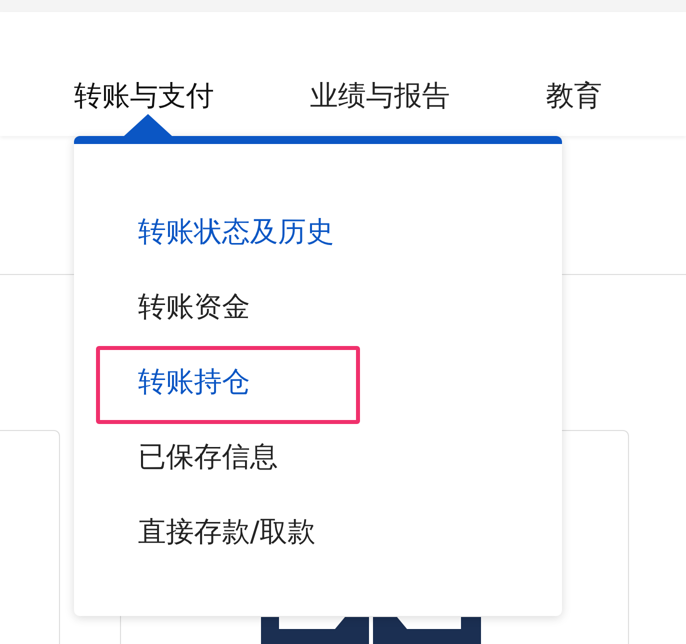 This screenshot has height=644, width=686. What do you see at coordinates (144, 96) in the screenshot?
I see `nav-tab: 转账与支付` at bounding box center [144, 96].